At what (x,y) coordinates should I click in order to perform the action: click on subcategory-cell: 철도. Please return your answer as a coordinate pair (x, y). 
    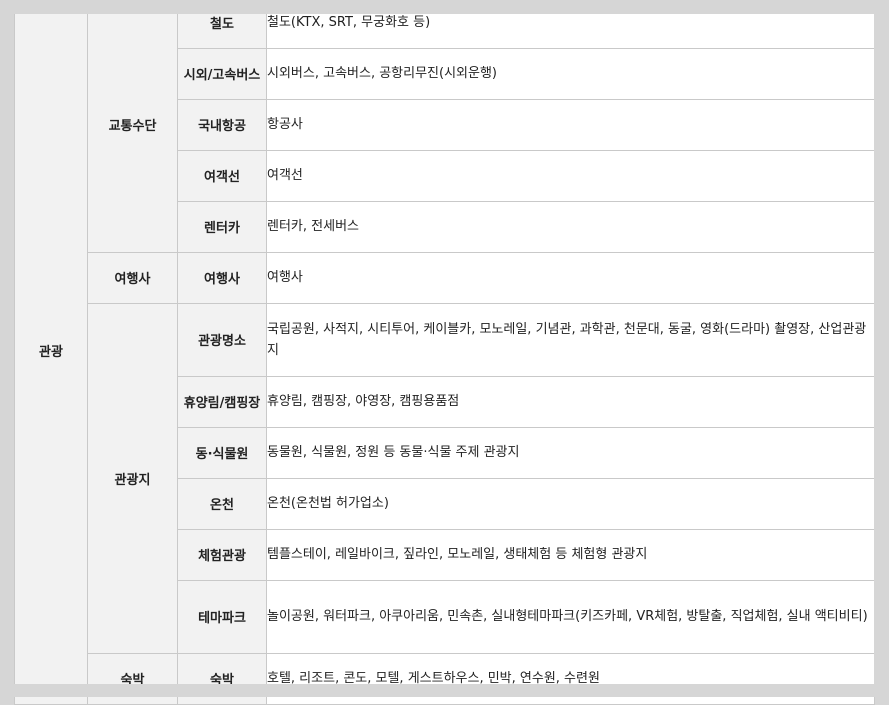
    Looking at the image, I should click on (222, 24).